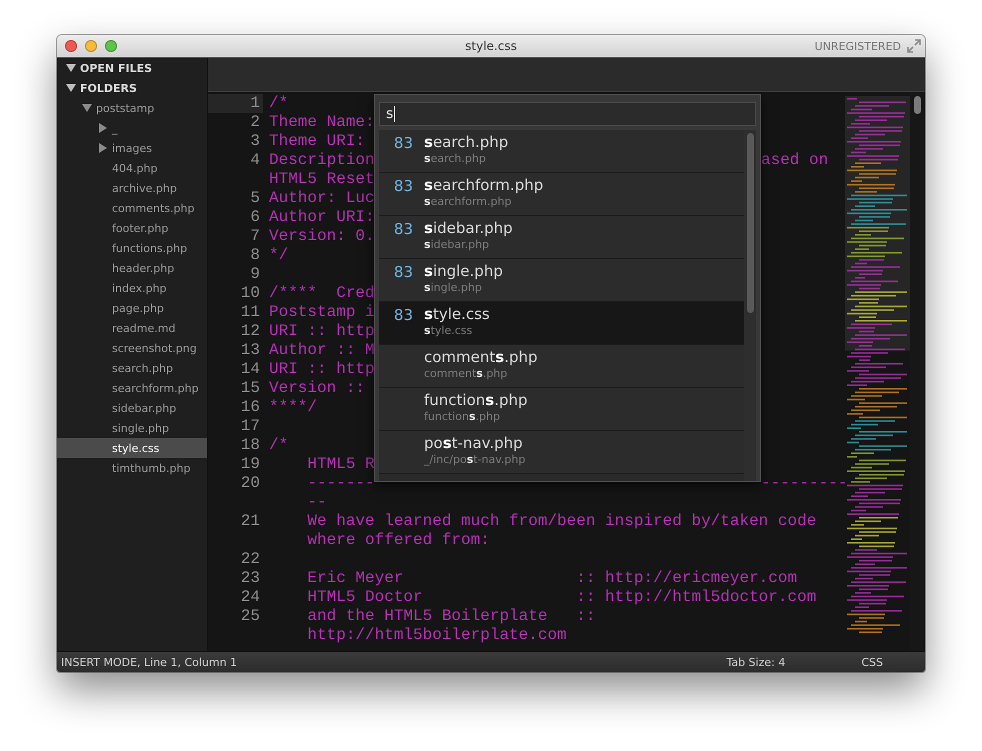 The height and width of the screenshot is (751, 982). Describe the element at coordinates (255, 274) in the screenshot. I see `line-number: 9` at that location.